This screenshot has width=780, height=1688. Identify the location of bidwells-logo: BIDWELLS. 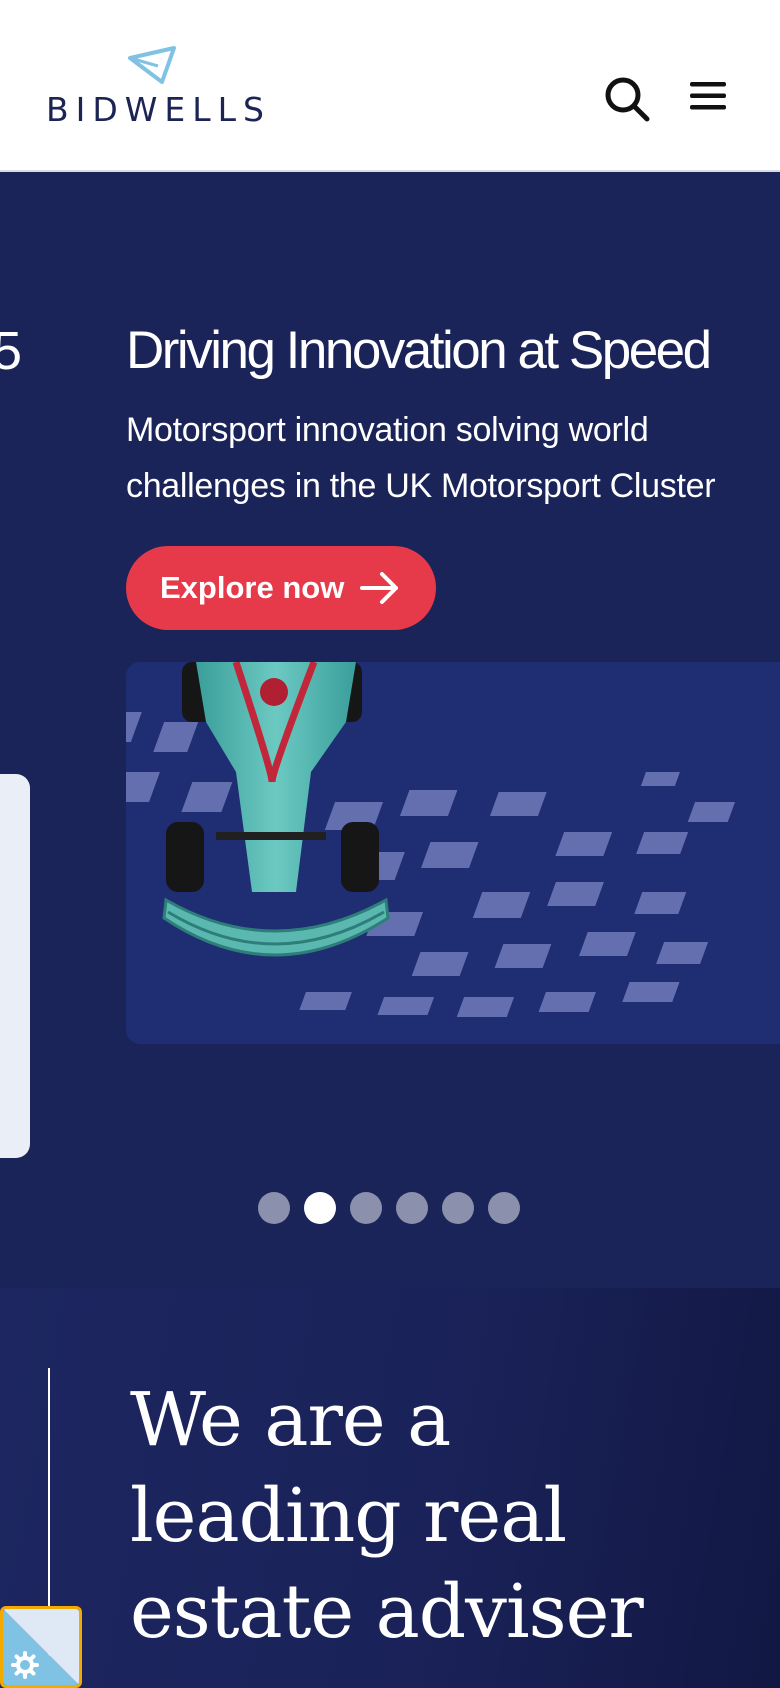
(166, 87).